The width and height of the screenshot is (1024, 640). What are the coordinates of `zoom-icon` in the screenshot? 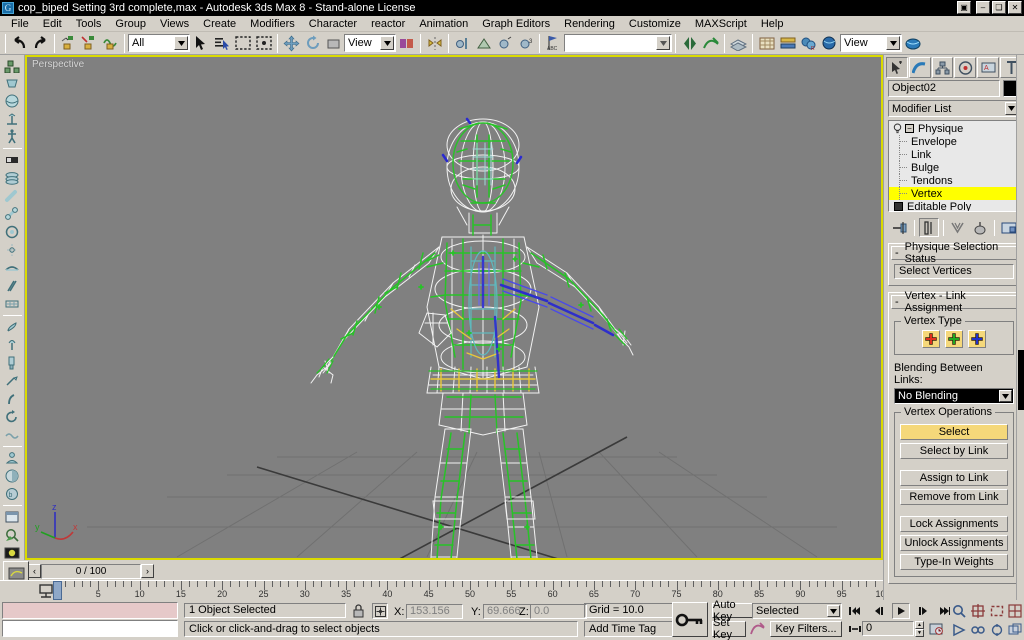 It's located at (959, 610).